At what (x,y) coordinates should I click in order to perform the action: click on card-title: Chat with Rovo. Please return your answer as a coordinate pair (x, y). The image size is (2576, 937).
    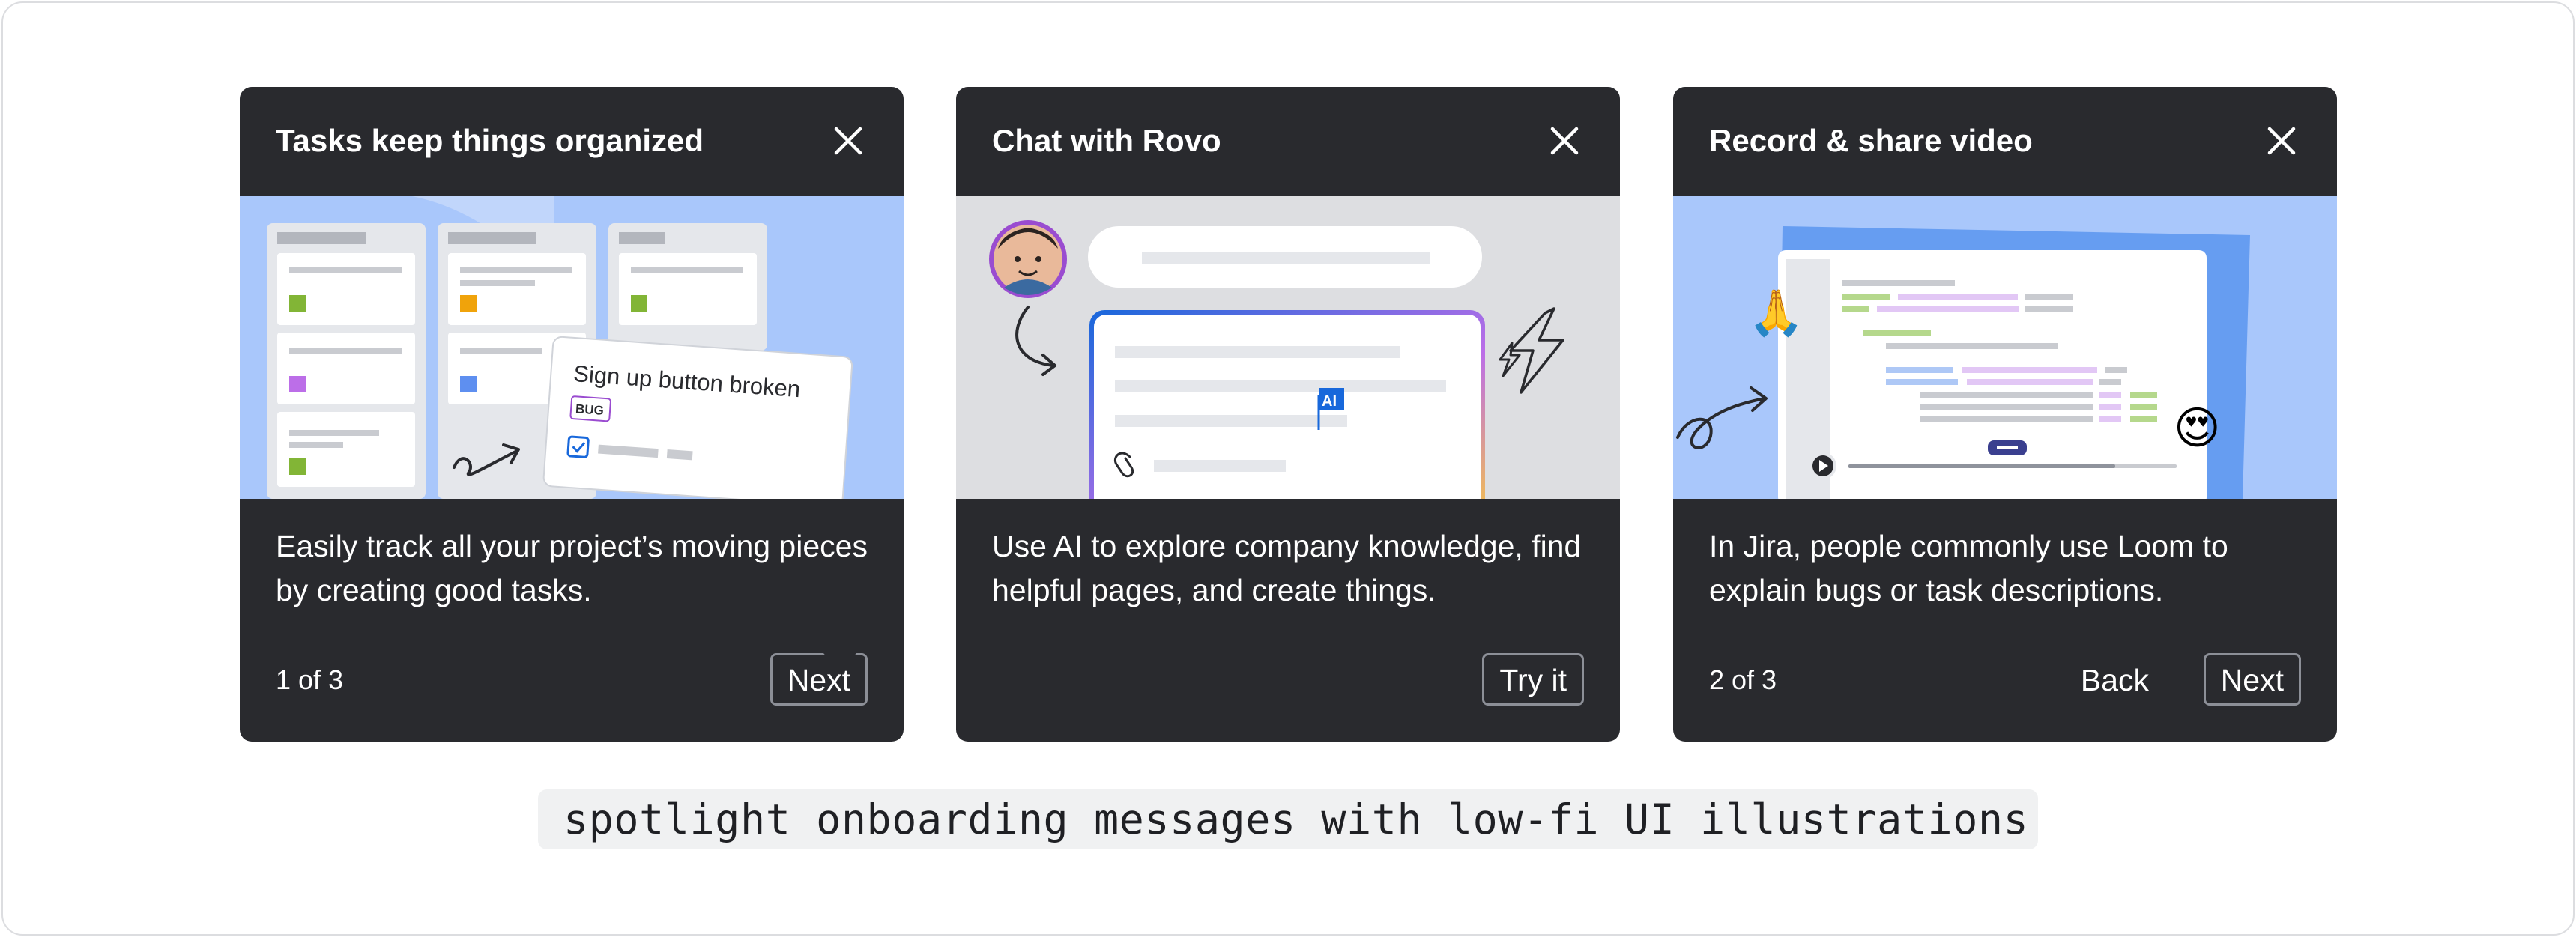
    Looking at the image, I should click on (1106, 140).